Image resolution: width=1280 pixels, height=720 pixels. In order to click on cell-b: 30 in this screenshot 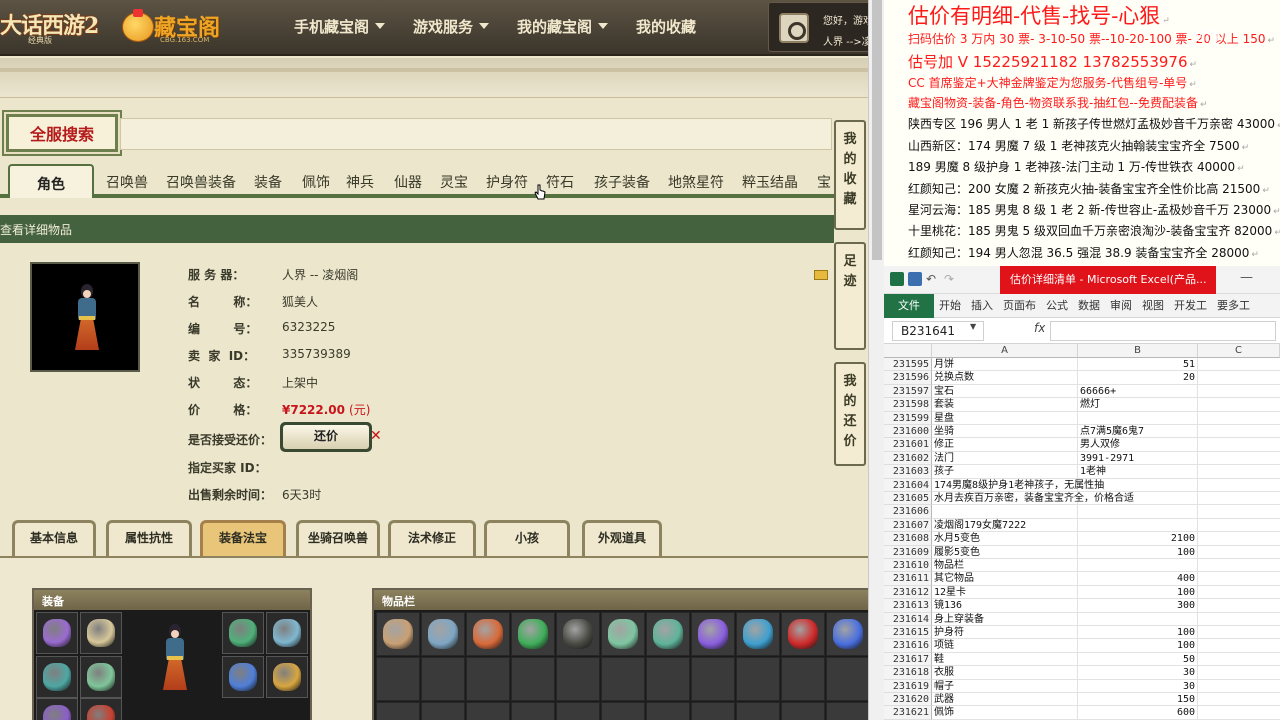, I will do `click(1138, 686)`.